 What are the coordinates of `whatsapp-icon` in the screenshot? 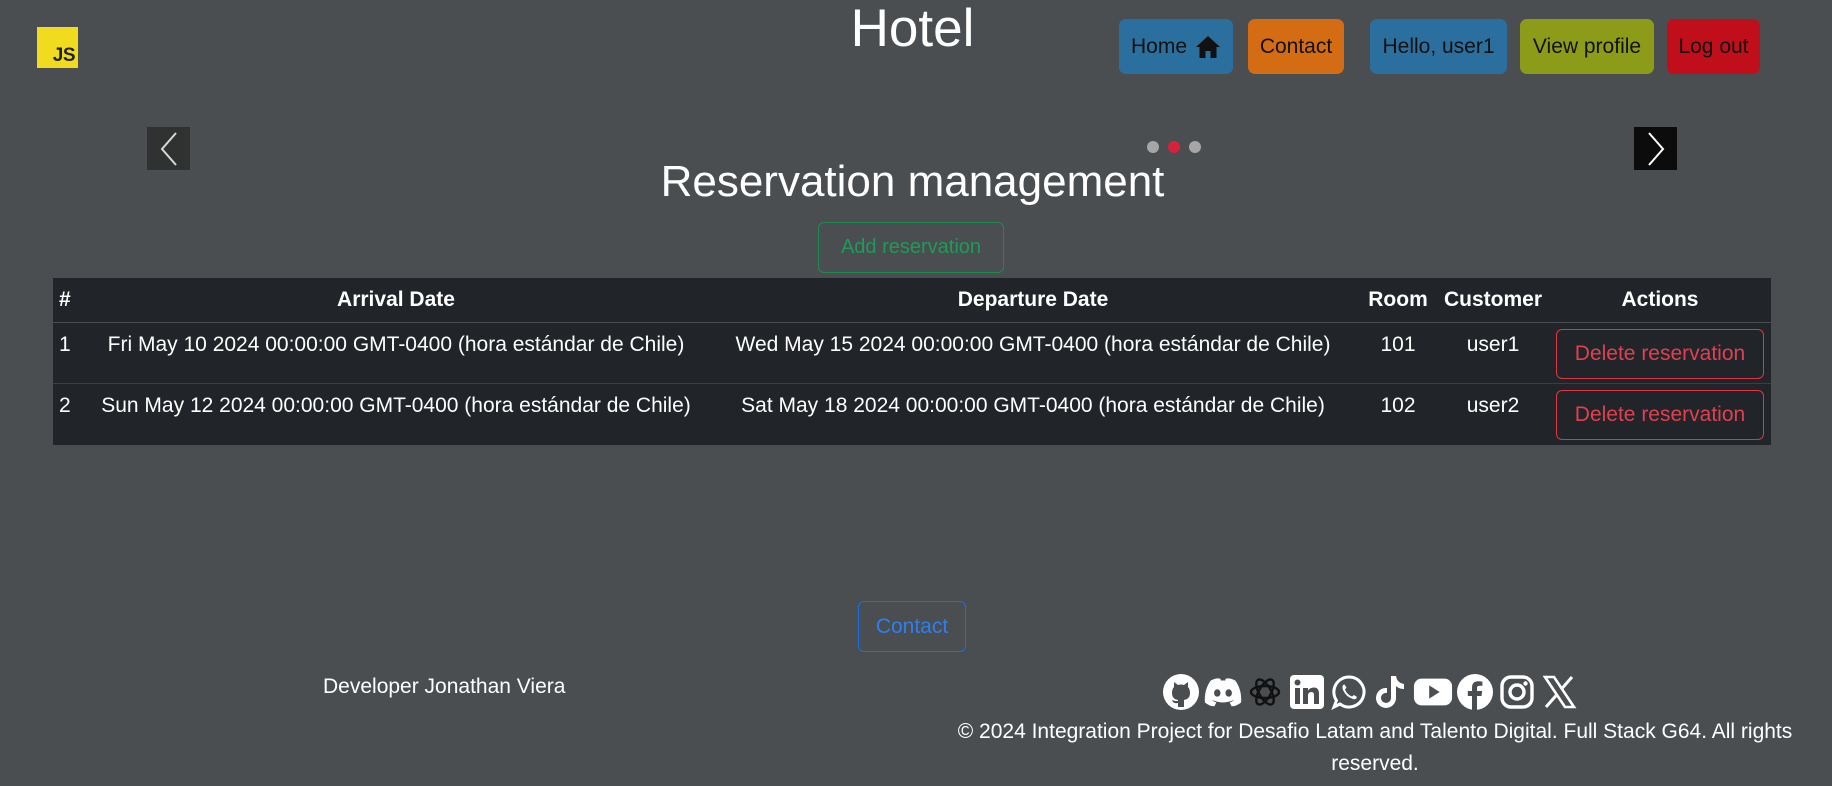 It's located at (1349, 692).